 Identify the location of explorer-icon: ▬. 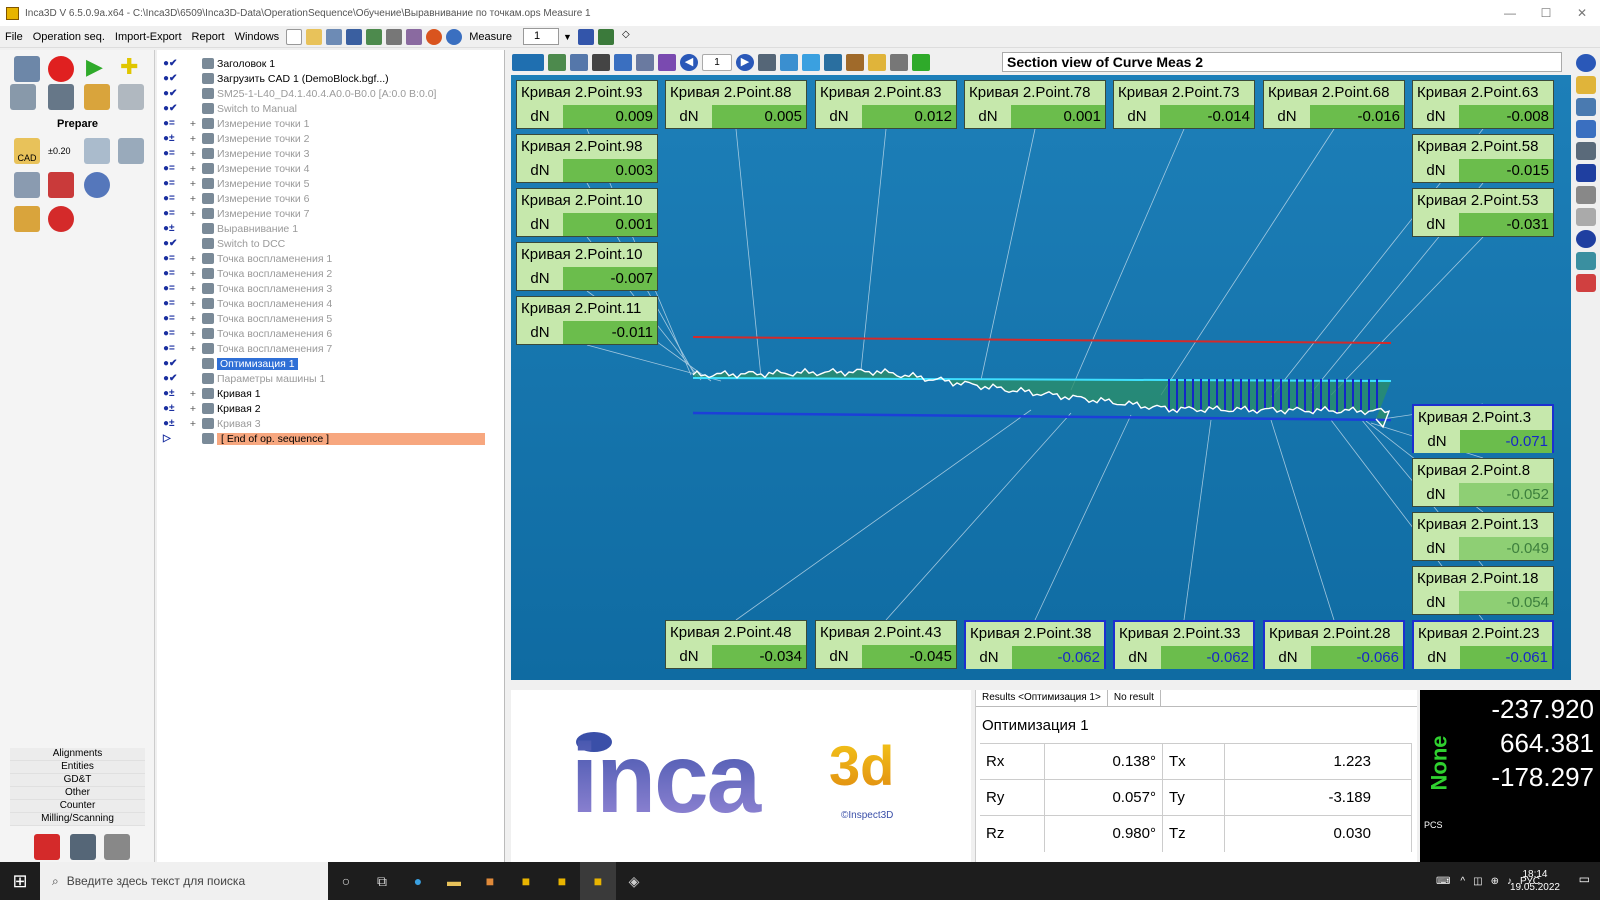
(454, 881).